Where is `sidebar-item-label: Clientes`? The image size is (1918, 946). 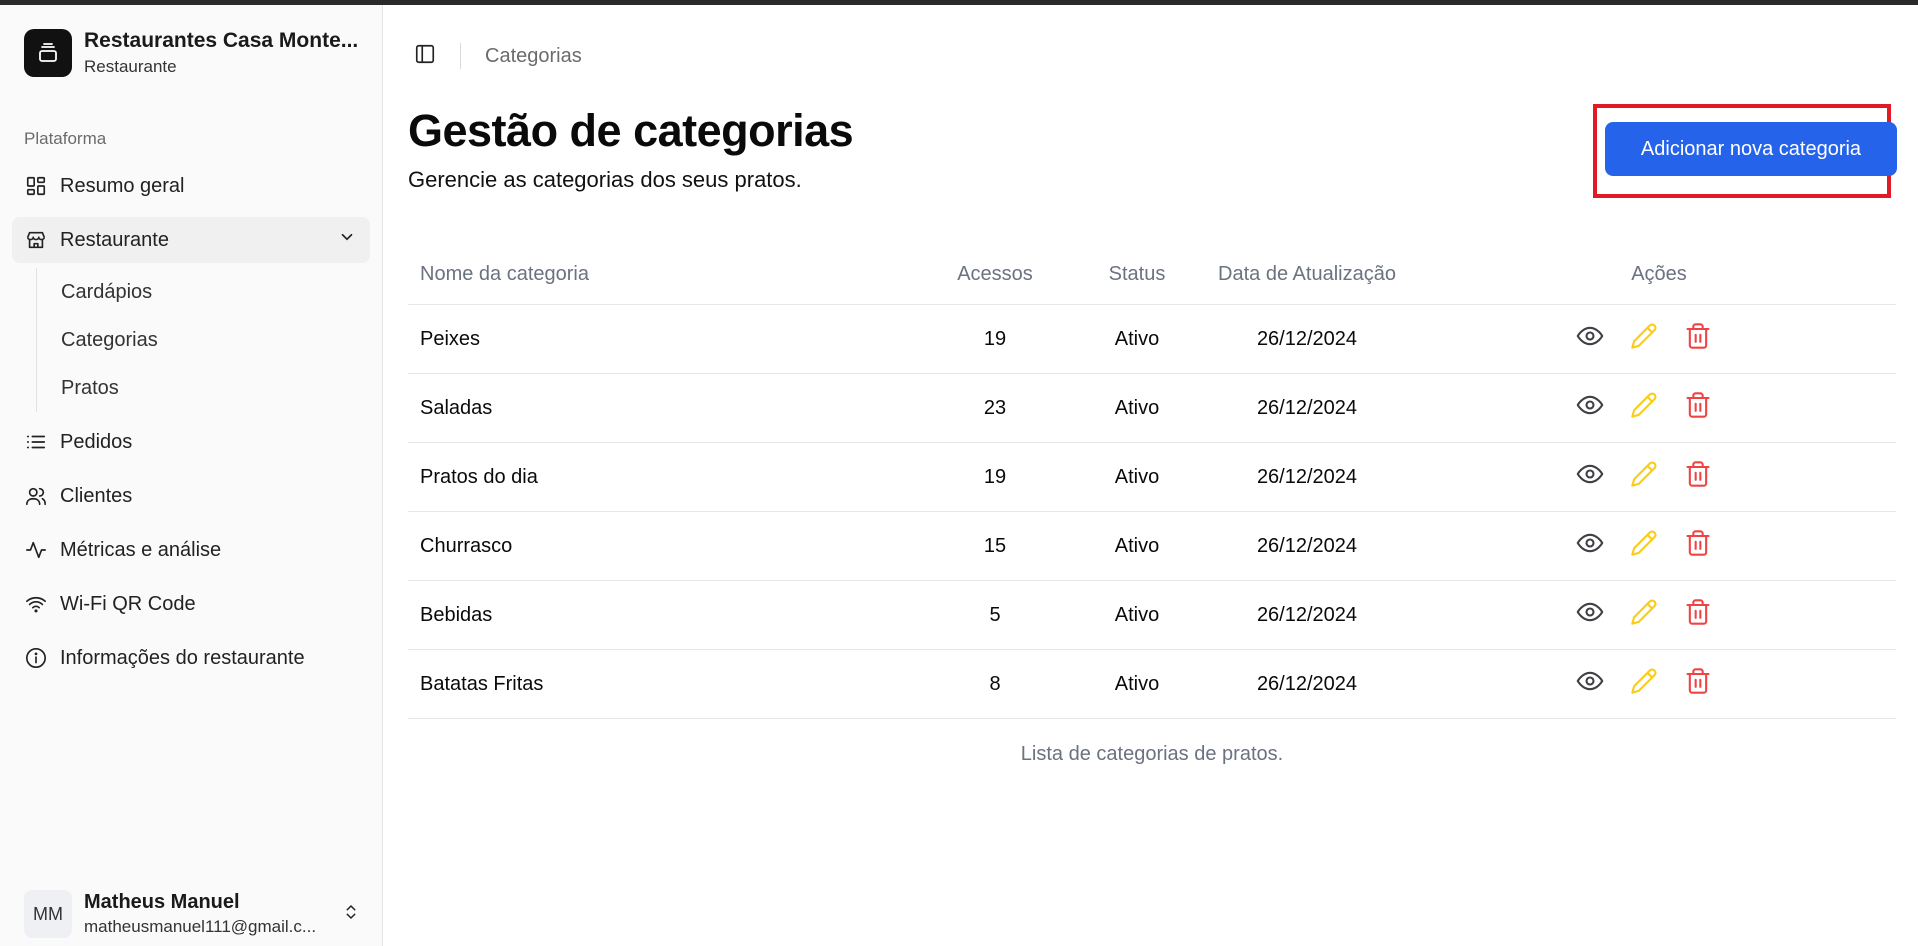 sidebar-item-label: Clientes is located at coordinates (96, 495).